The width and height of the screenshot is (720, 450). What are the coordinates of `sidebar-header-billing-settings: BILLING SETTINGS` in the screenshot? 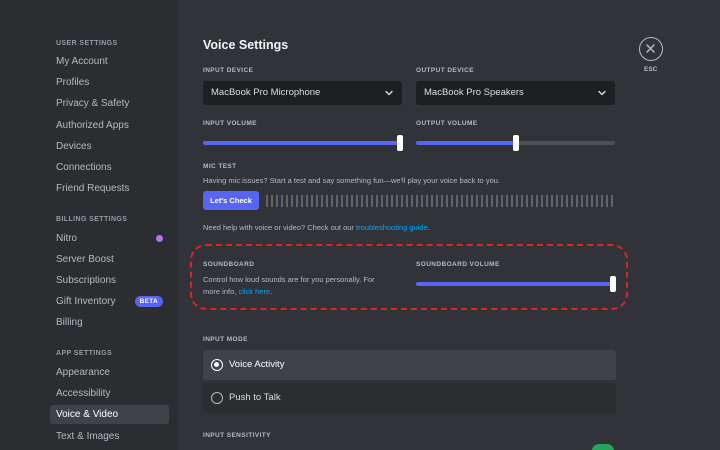 It's located at (92, 219).